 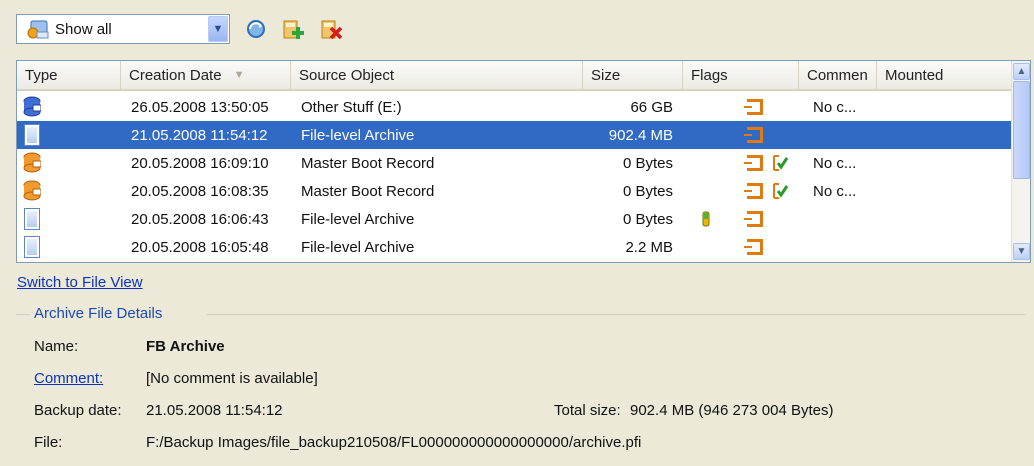 What do you see at coordinates (256, 29) in the screenshot?
I see `refresh-icon` at bounding box center [256, 29].